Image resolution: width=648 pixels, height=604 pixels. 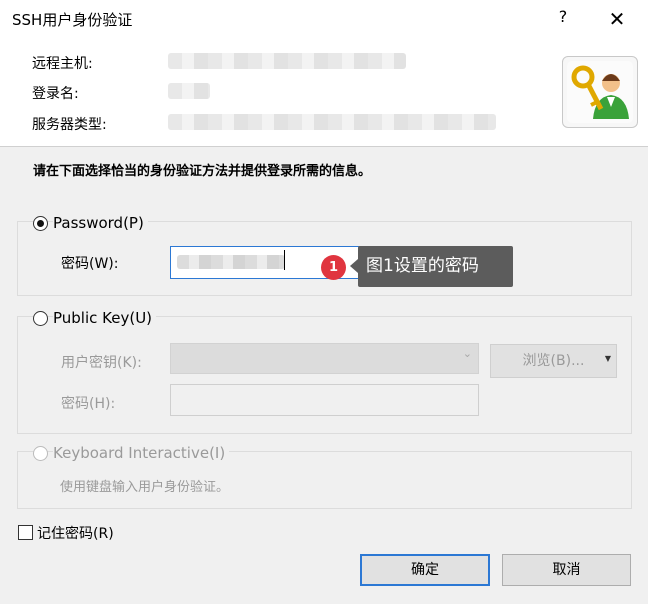 I want to click on annotation-callout: 图1设置的密码, so click(x=431, y=266).